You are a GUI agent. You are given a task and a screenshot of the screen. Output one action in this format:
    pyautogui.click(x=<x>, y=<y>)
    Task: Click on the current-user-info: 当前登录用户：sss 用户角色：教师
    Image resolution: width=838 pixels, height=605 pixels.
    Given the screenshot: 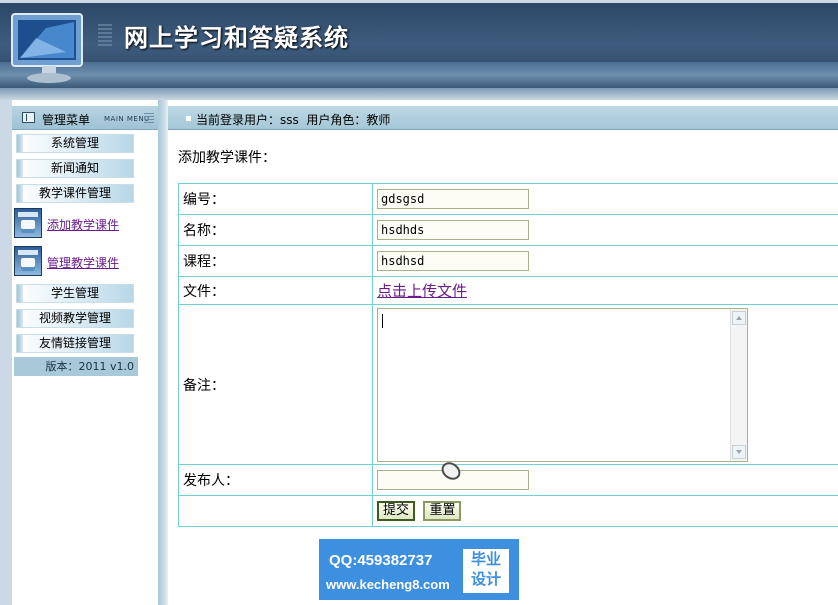 What is the action you would take?
    pyautogui.click(x=293, y=120)
    